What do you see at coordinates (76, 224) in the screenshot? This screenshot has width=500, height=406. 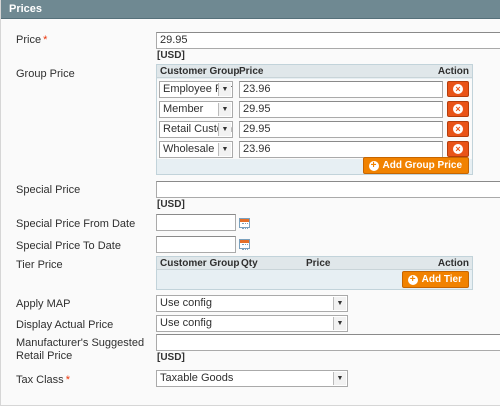 I see `special-from-label: Special Price From Date` at bounding box center [76, 224].